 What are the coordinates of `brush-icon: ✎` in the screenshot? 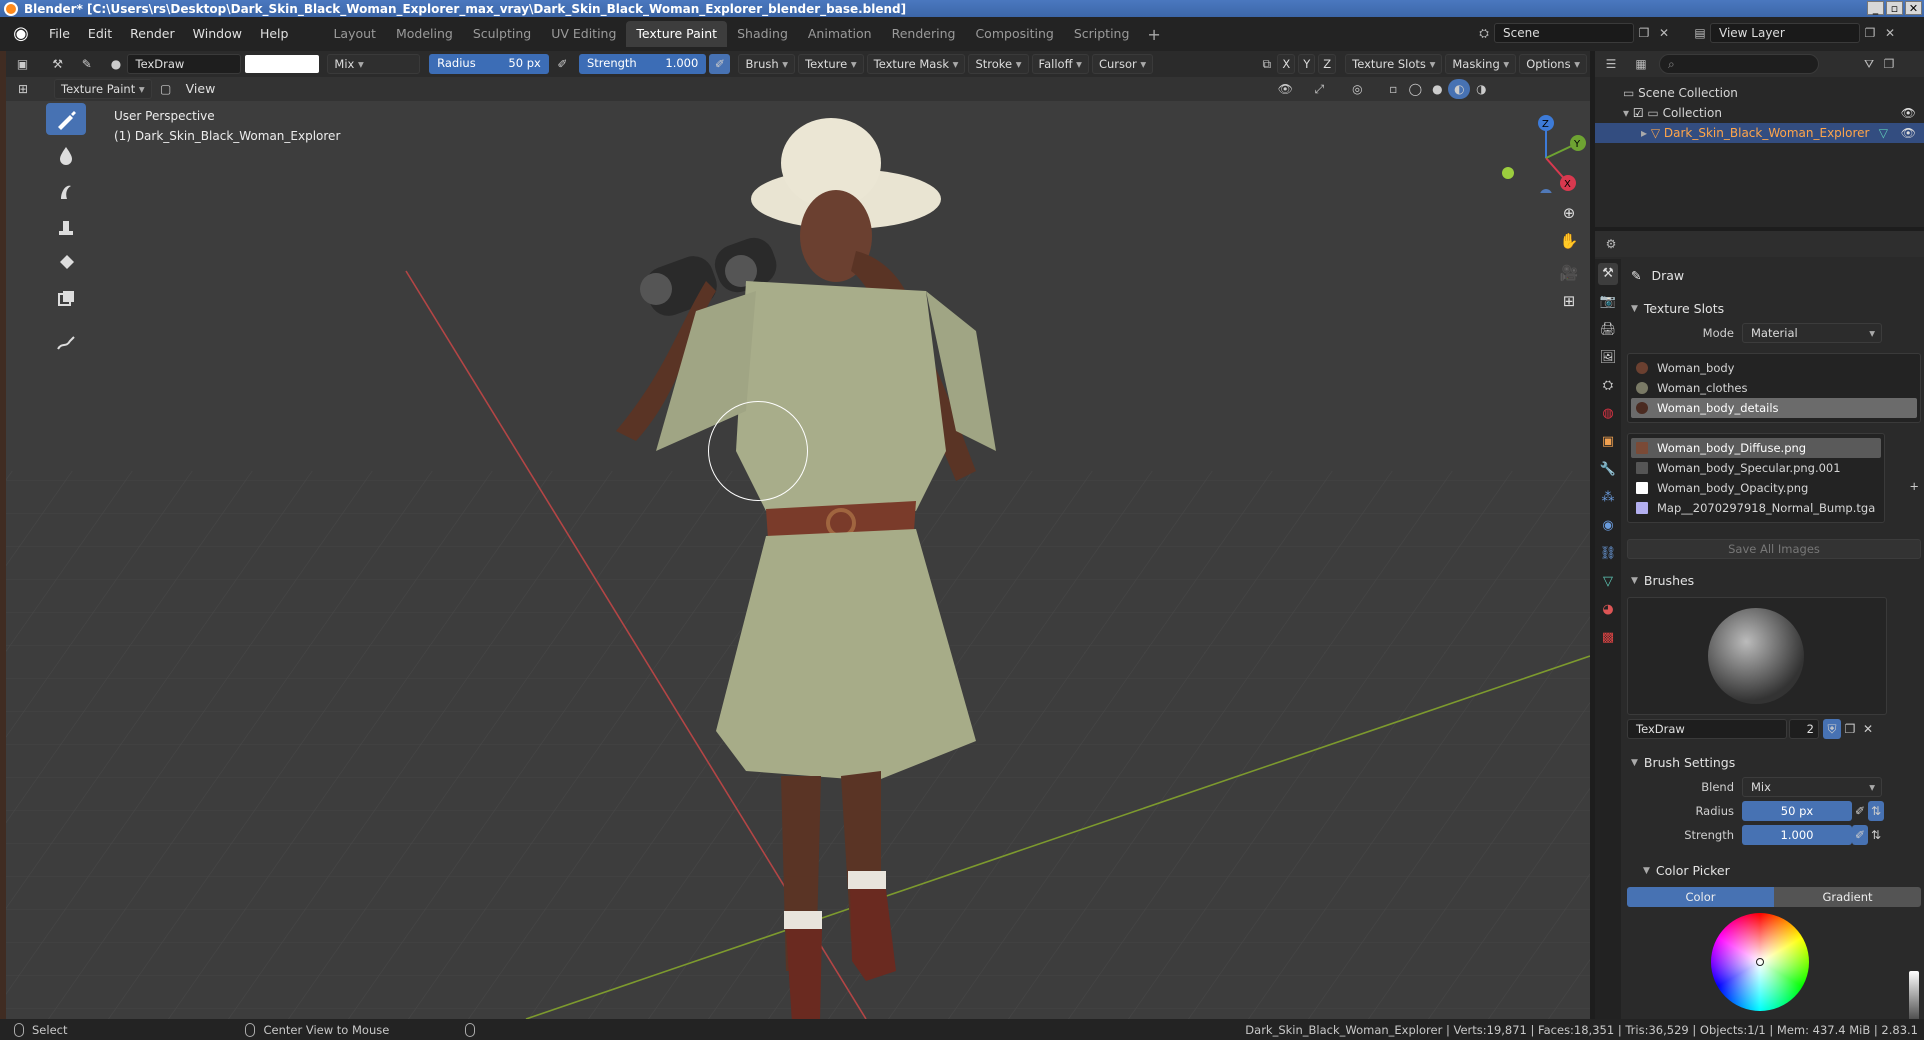 It's located at (86, 64).